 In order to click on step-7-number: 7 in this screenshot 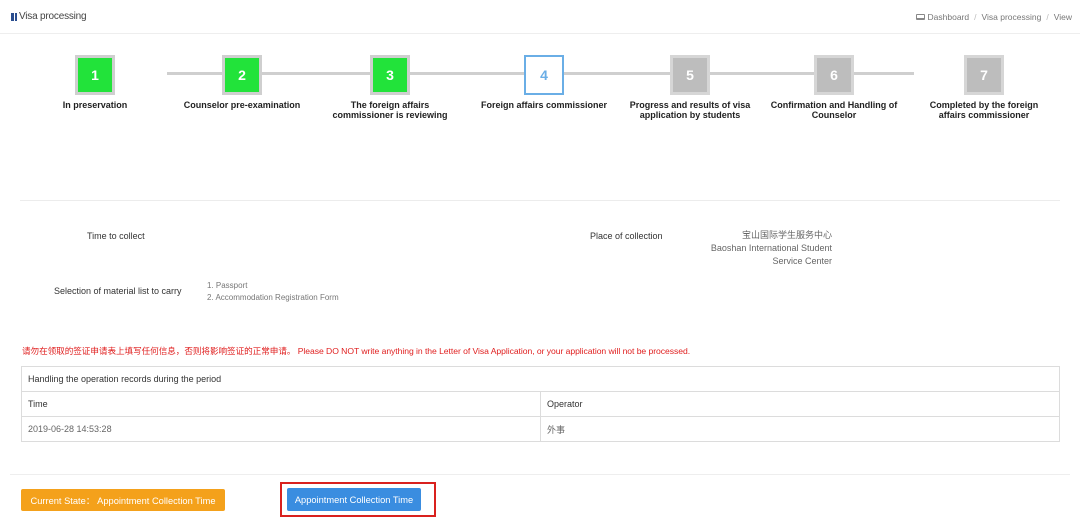, I will do `click(984, 75)`.